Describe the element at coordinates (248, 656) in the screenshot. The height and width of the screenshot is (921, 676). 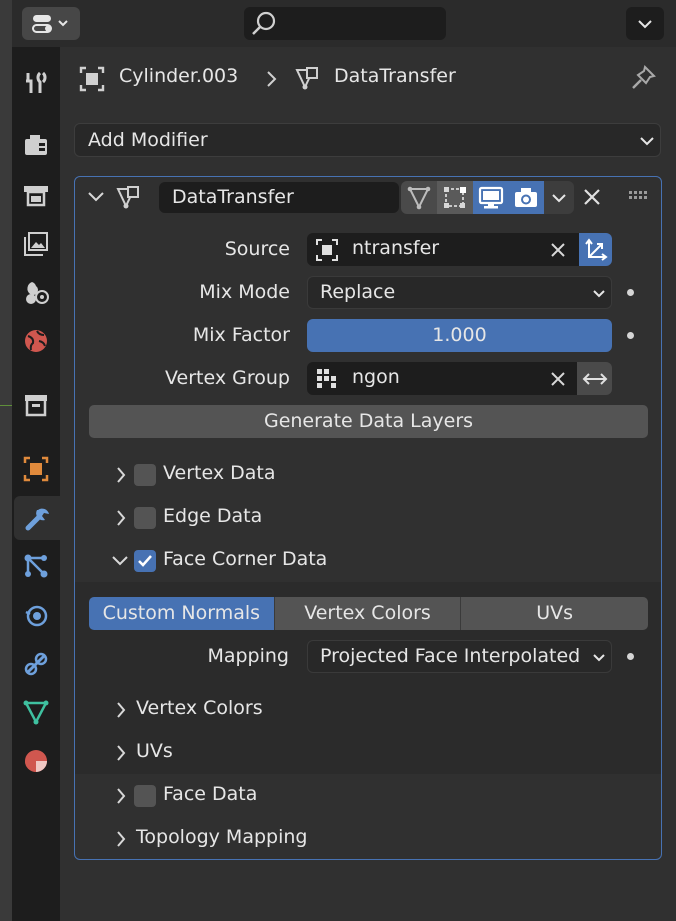
I see `mapping-label: Mapping` at that location.